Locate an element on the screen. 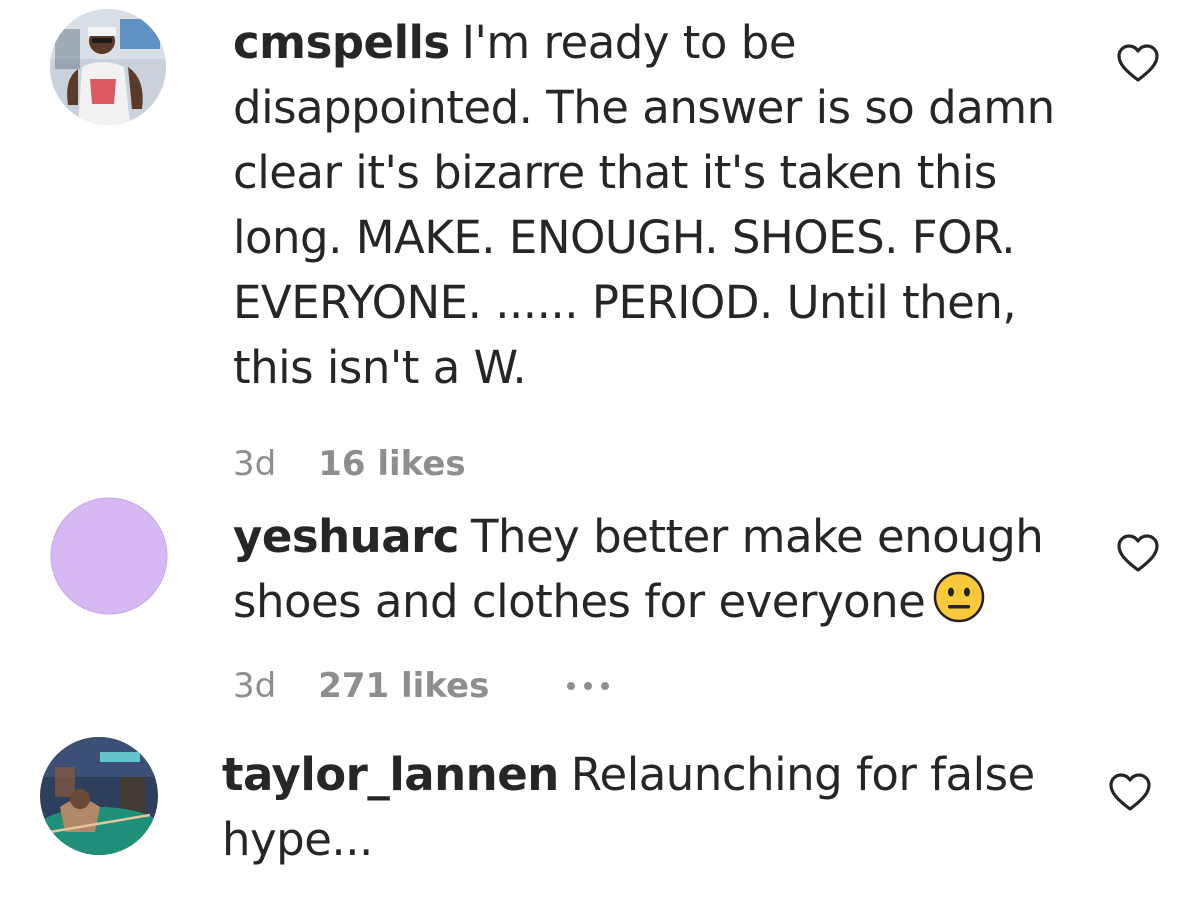  more-options-icon is located at coordinates (588, 686).